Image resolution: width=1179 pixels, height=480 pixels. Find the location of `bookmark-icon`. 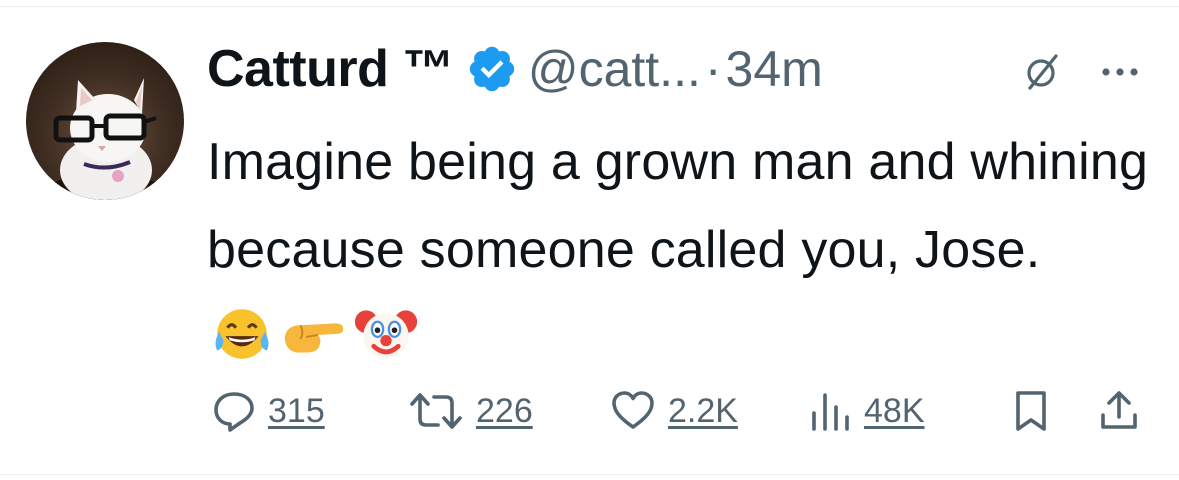

bookmark-icon is located at coordinates (1031, 411).